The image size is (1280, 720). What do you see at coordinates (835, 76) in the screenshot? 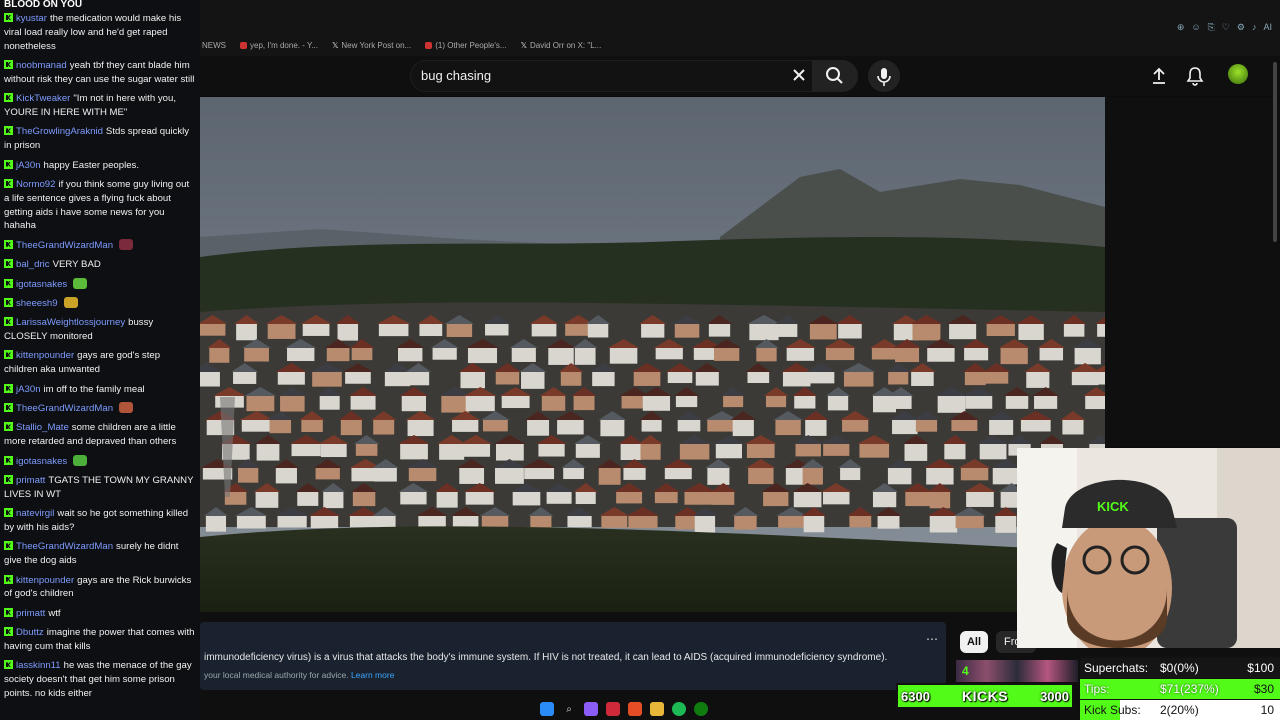
I see `search-button` at bounding box center [835, 76].